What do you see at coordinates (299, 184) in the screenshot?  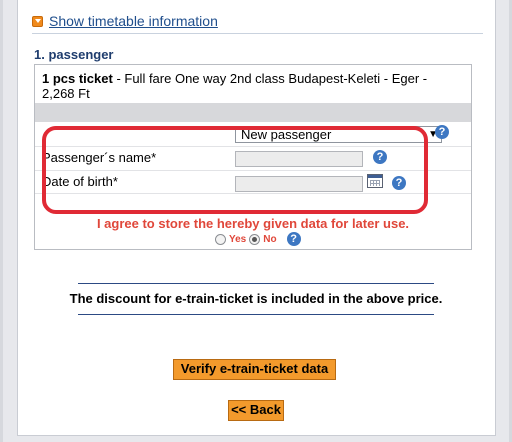 I see `dob-field` at bounding box center [299, 184].